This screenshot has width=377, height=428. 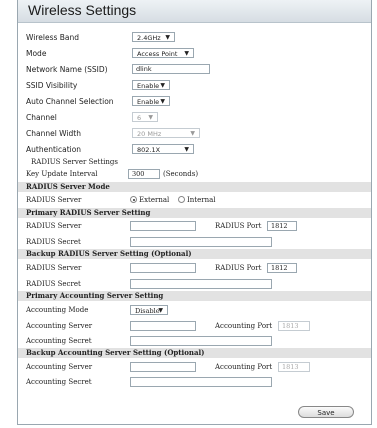 I want to click on row-radius-server-mode: RADIUS Server External Internal, so click(x=194, y=200).